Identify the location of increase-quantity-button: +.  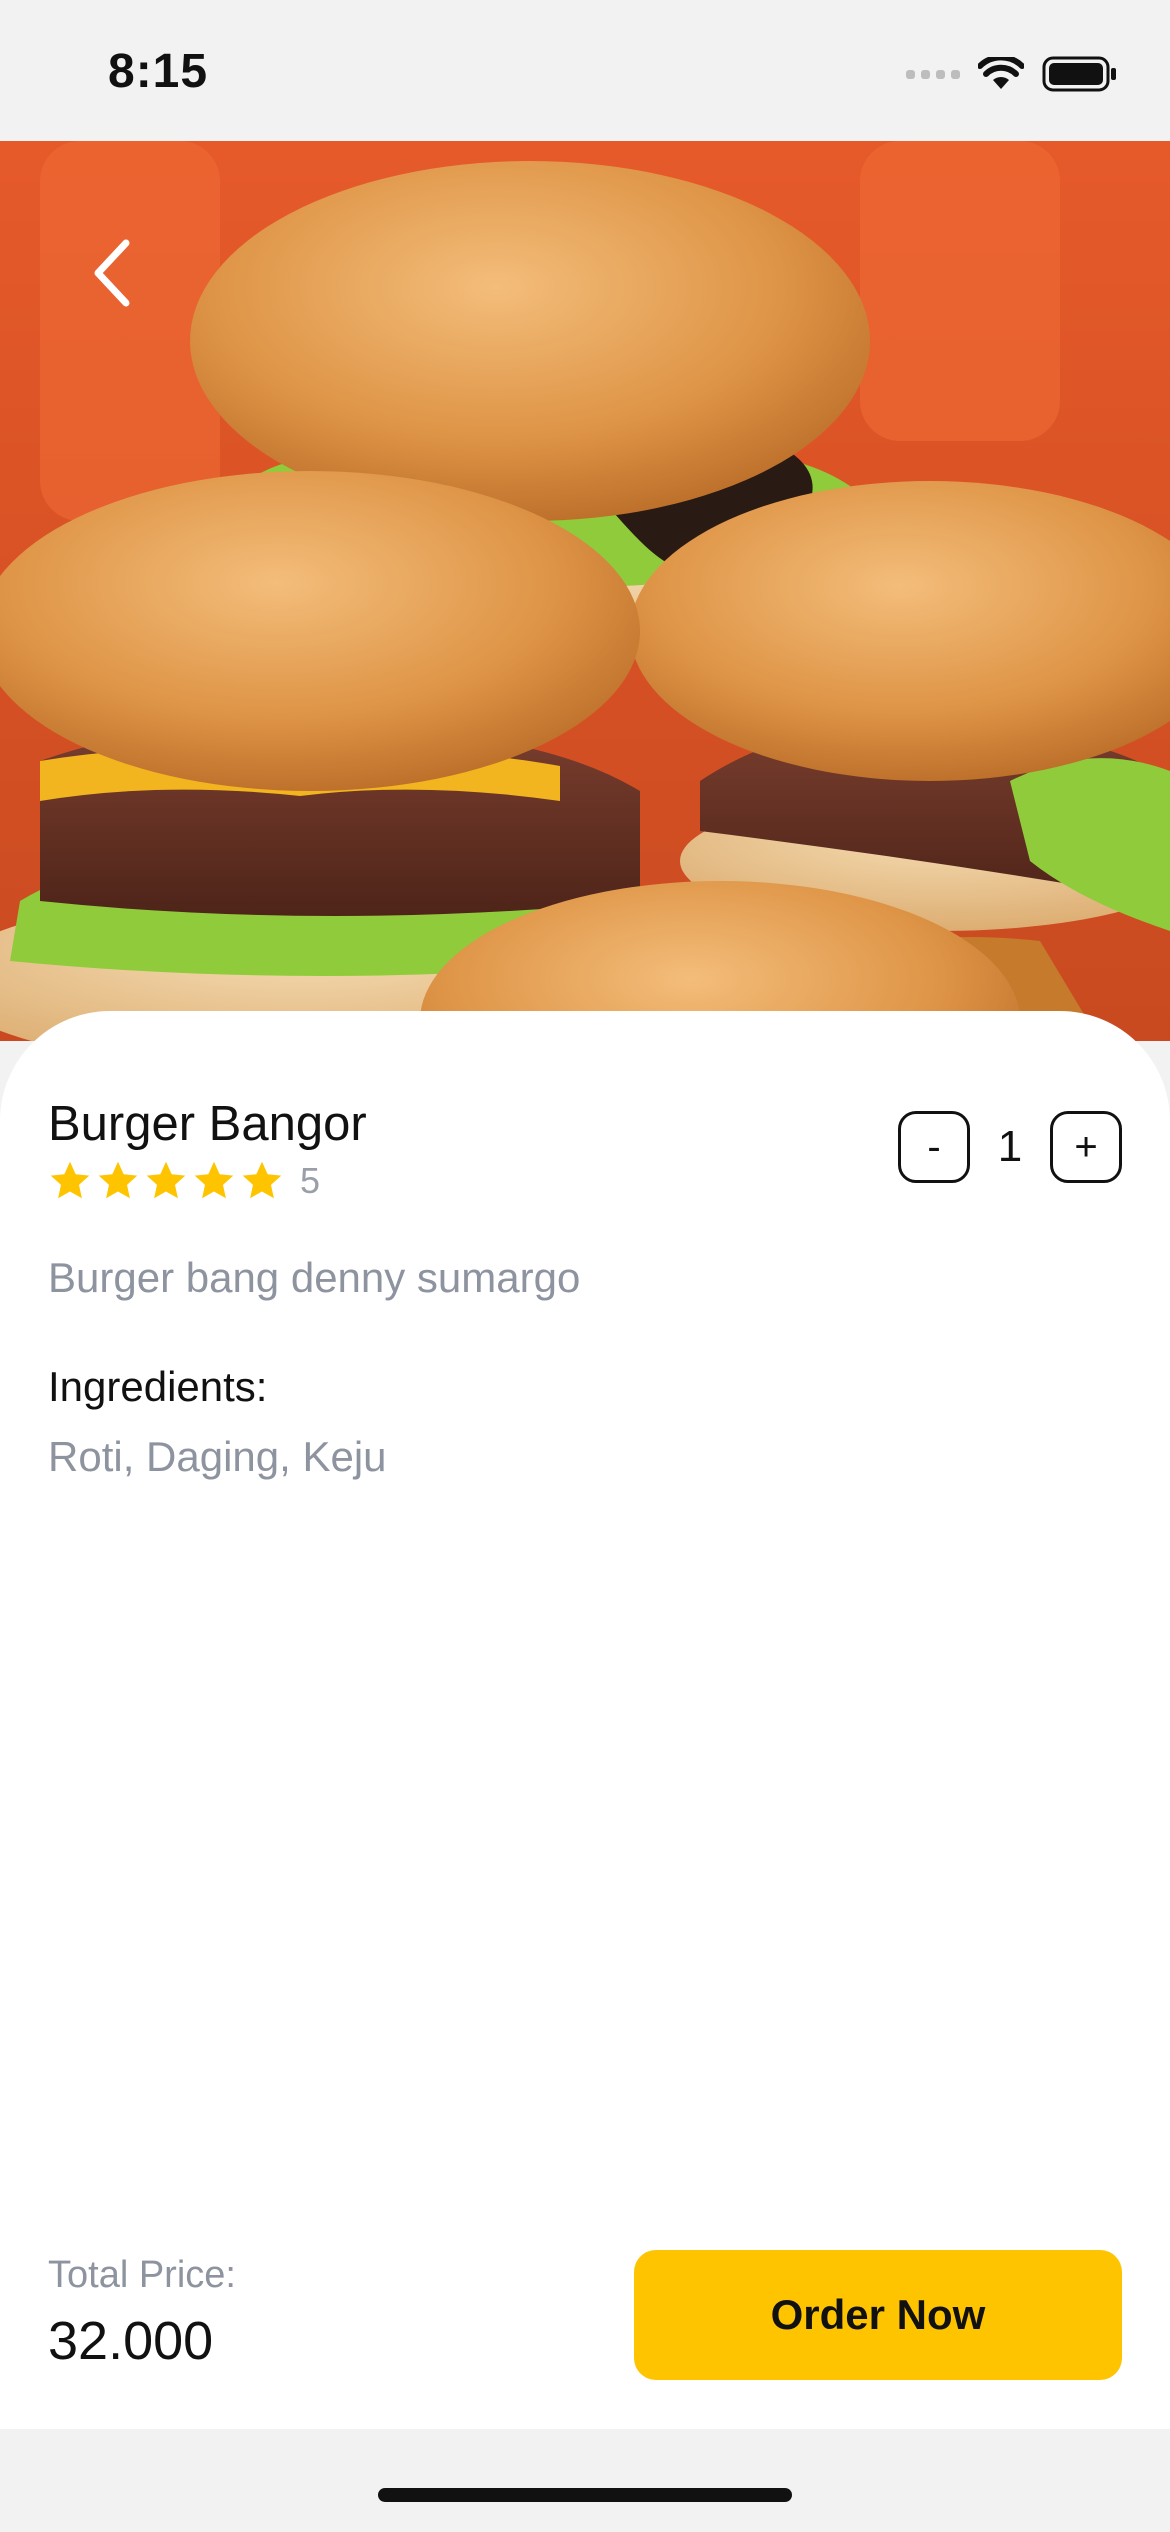
(1086, 1147).